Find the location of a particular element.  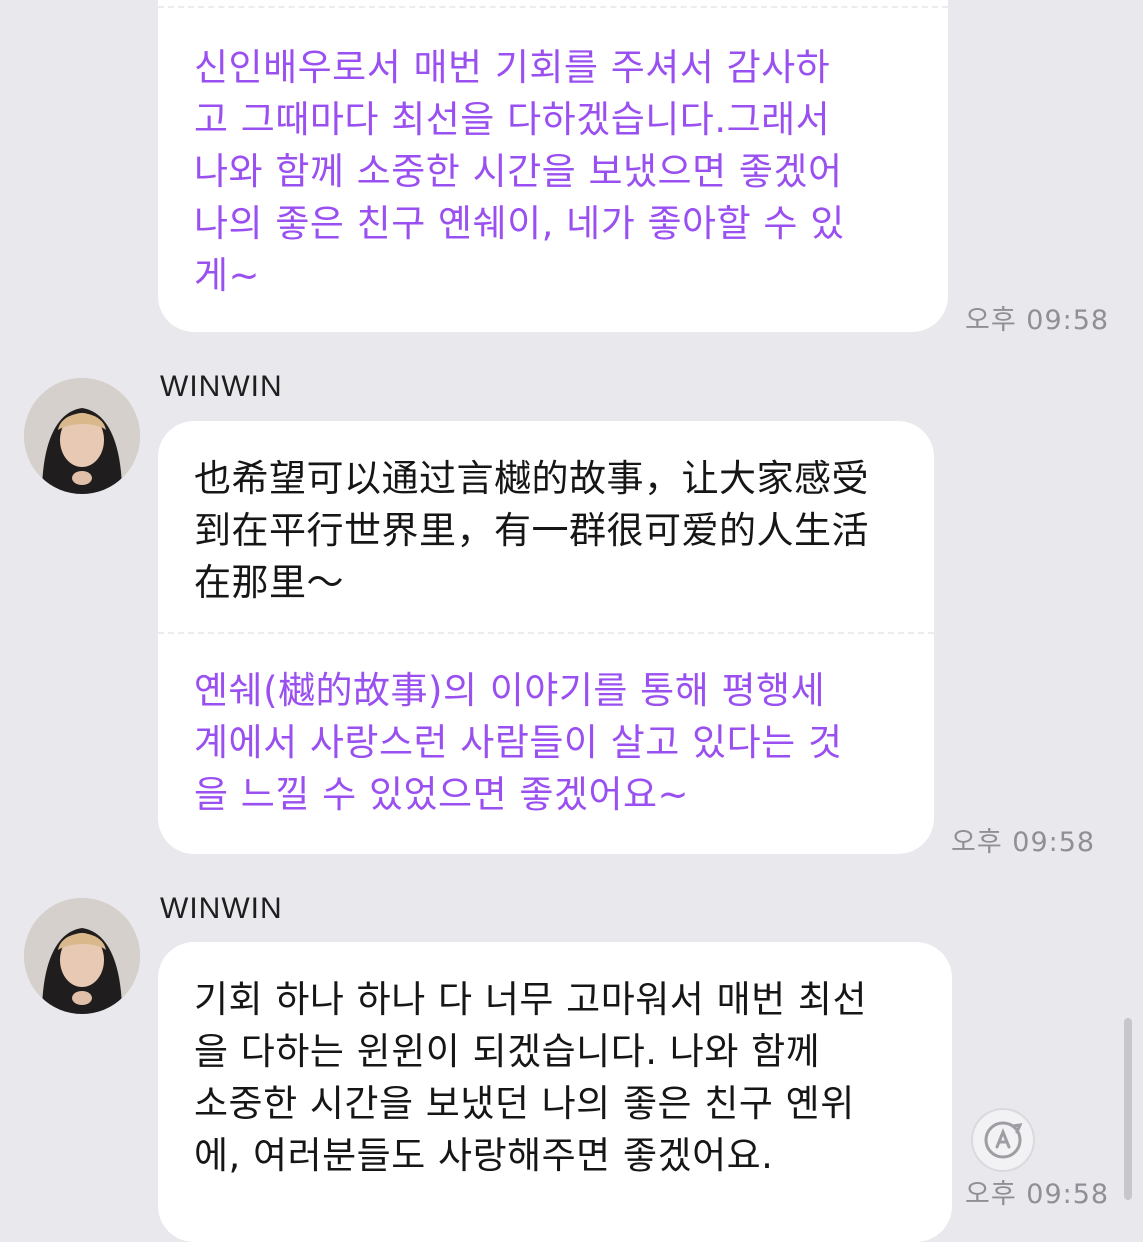

scrollbar is located at coordinates (1128, 1109).